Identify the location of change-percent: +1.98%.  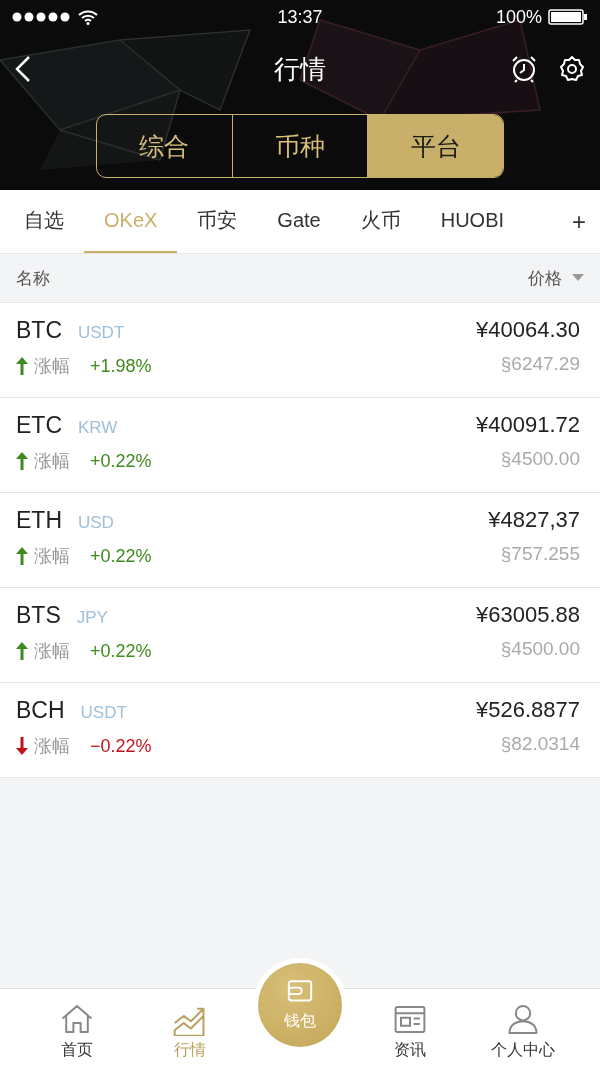
(121, 366).